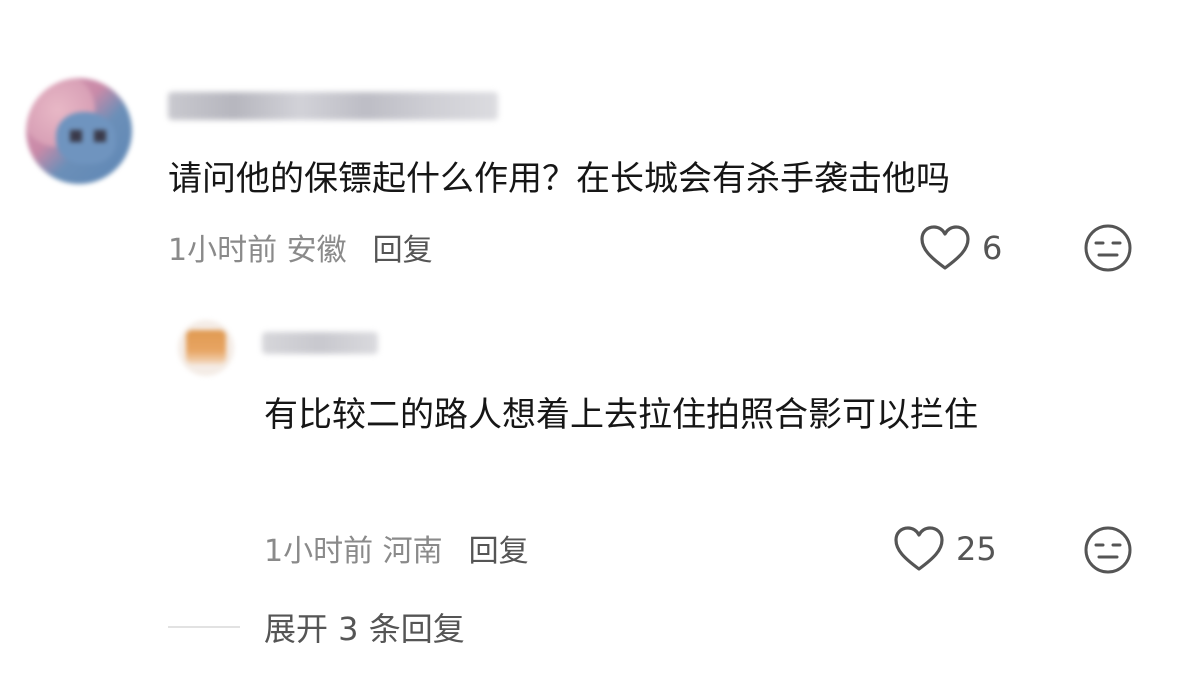  Describe the element at coordinates (499, 551) in the screenshot. I see `reply-reply-button: 回复` at that location.